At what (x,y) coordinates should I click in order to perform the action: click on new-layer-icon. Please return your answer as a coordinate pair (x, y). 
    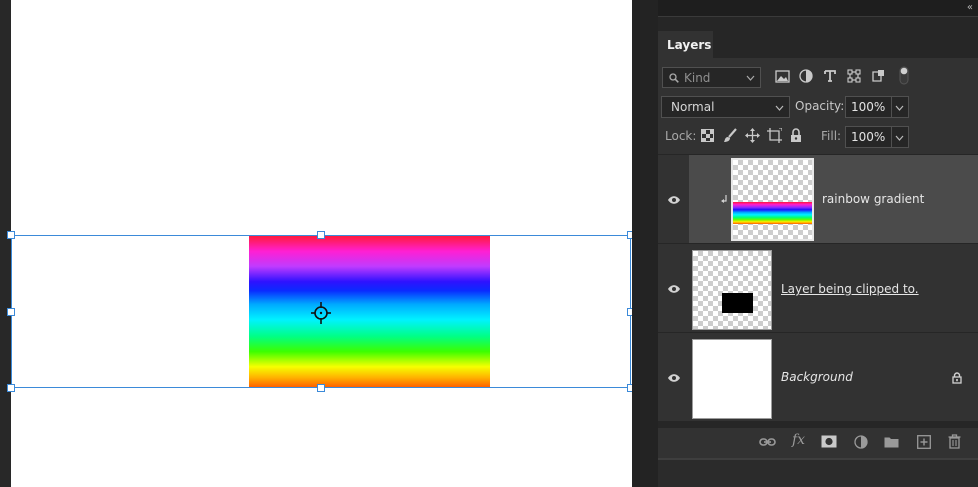
    Looking at the image, I should click on (924, 442).